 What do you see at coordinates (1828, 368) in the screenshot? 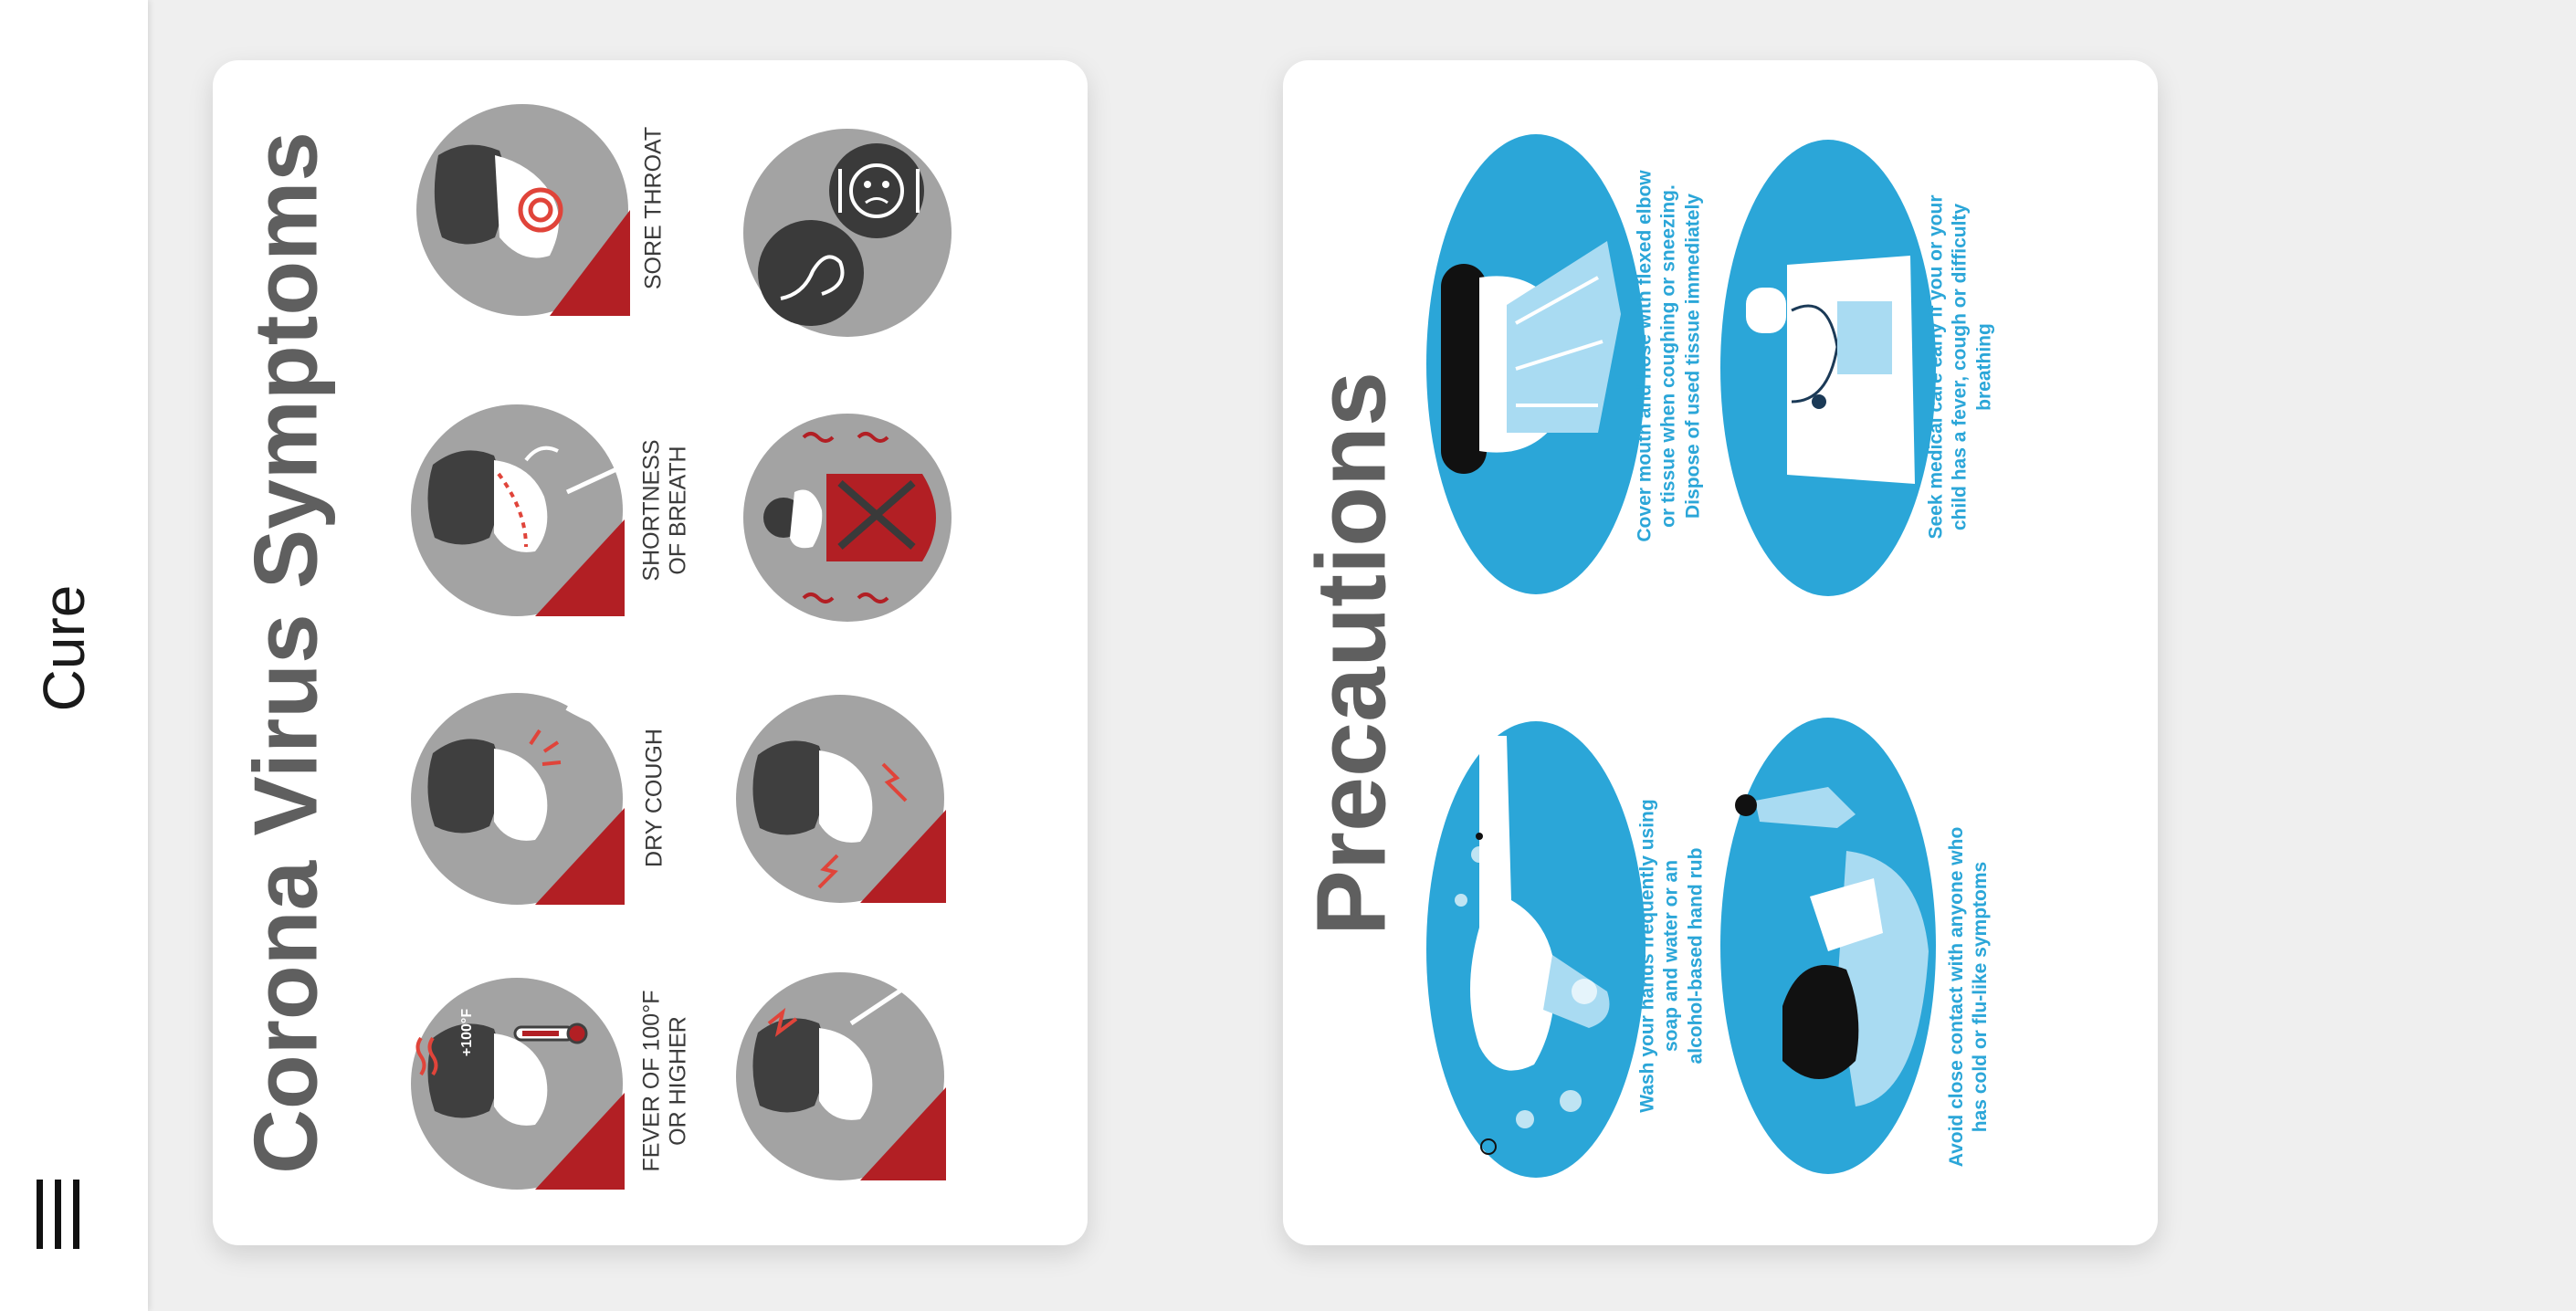
I see `seek-medical-care-illustration` at bounding box center [1828, 368].